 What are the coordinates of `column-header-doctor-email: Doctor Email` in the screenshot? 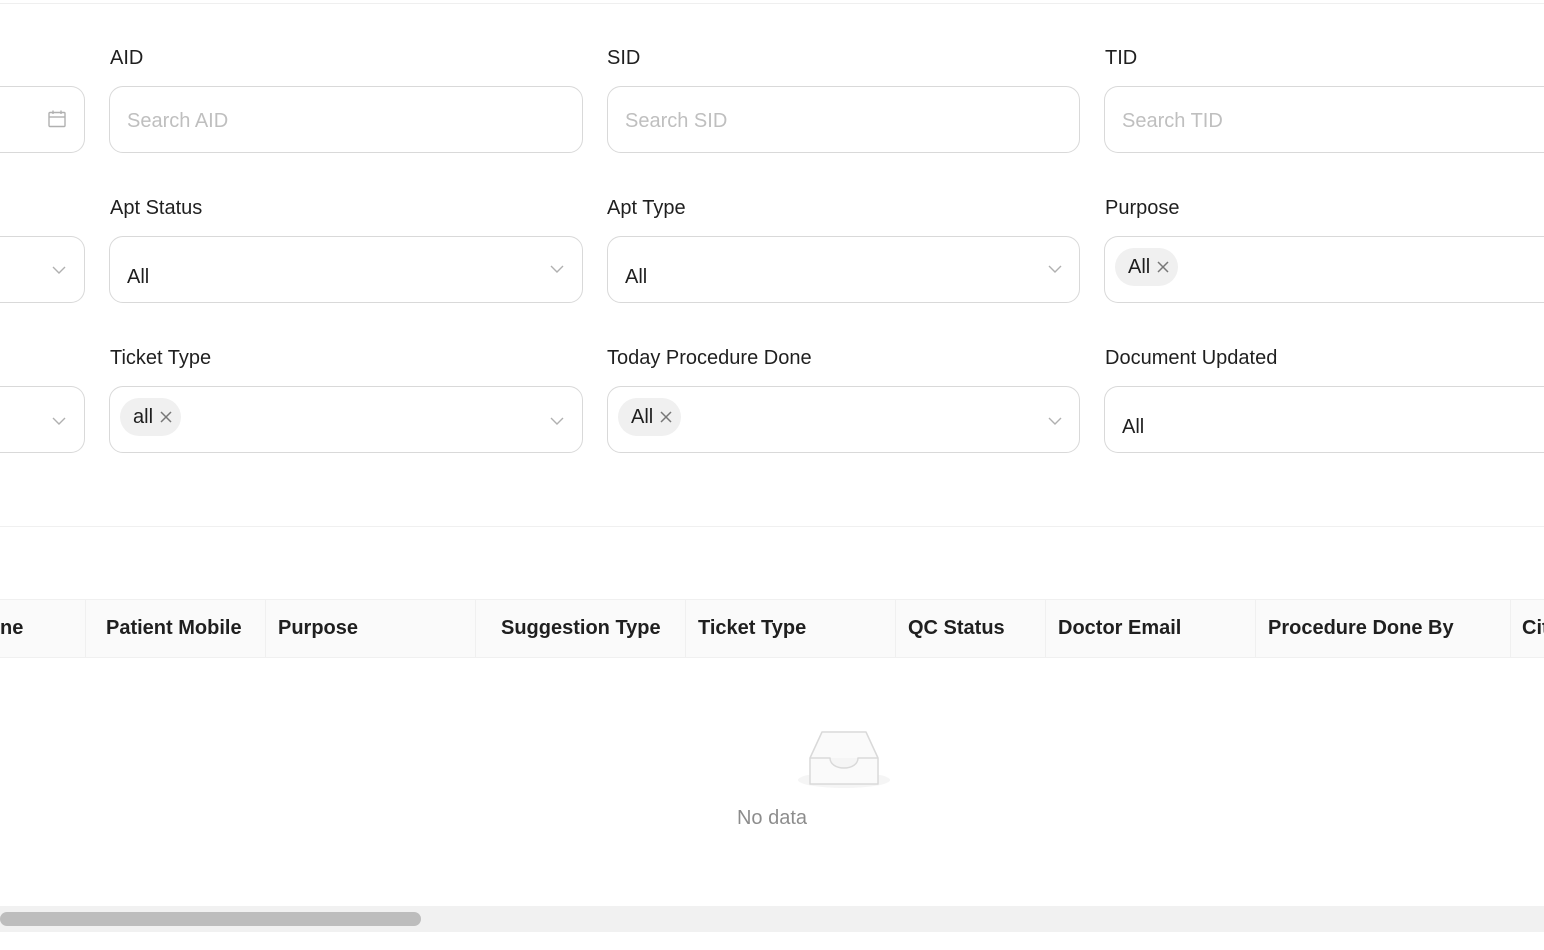 It's located at (1153, 628).